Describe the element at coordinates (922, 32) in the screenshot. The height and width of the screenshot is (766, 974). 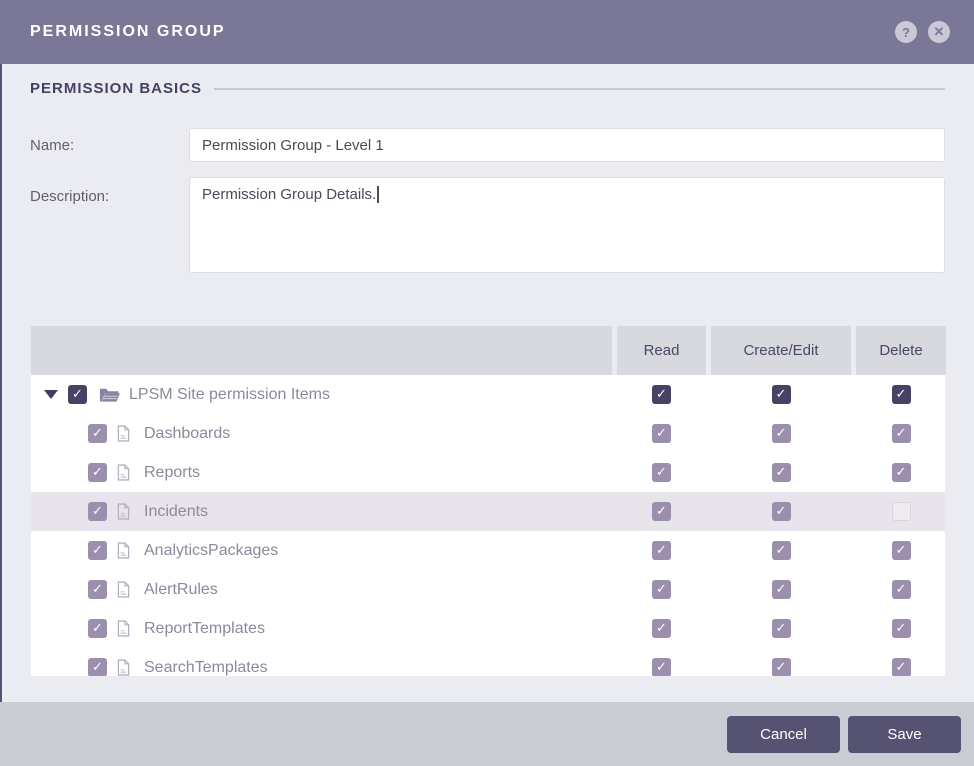
I see `header-actions: ? ✕` at that location.